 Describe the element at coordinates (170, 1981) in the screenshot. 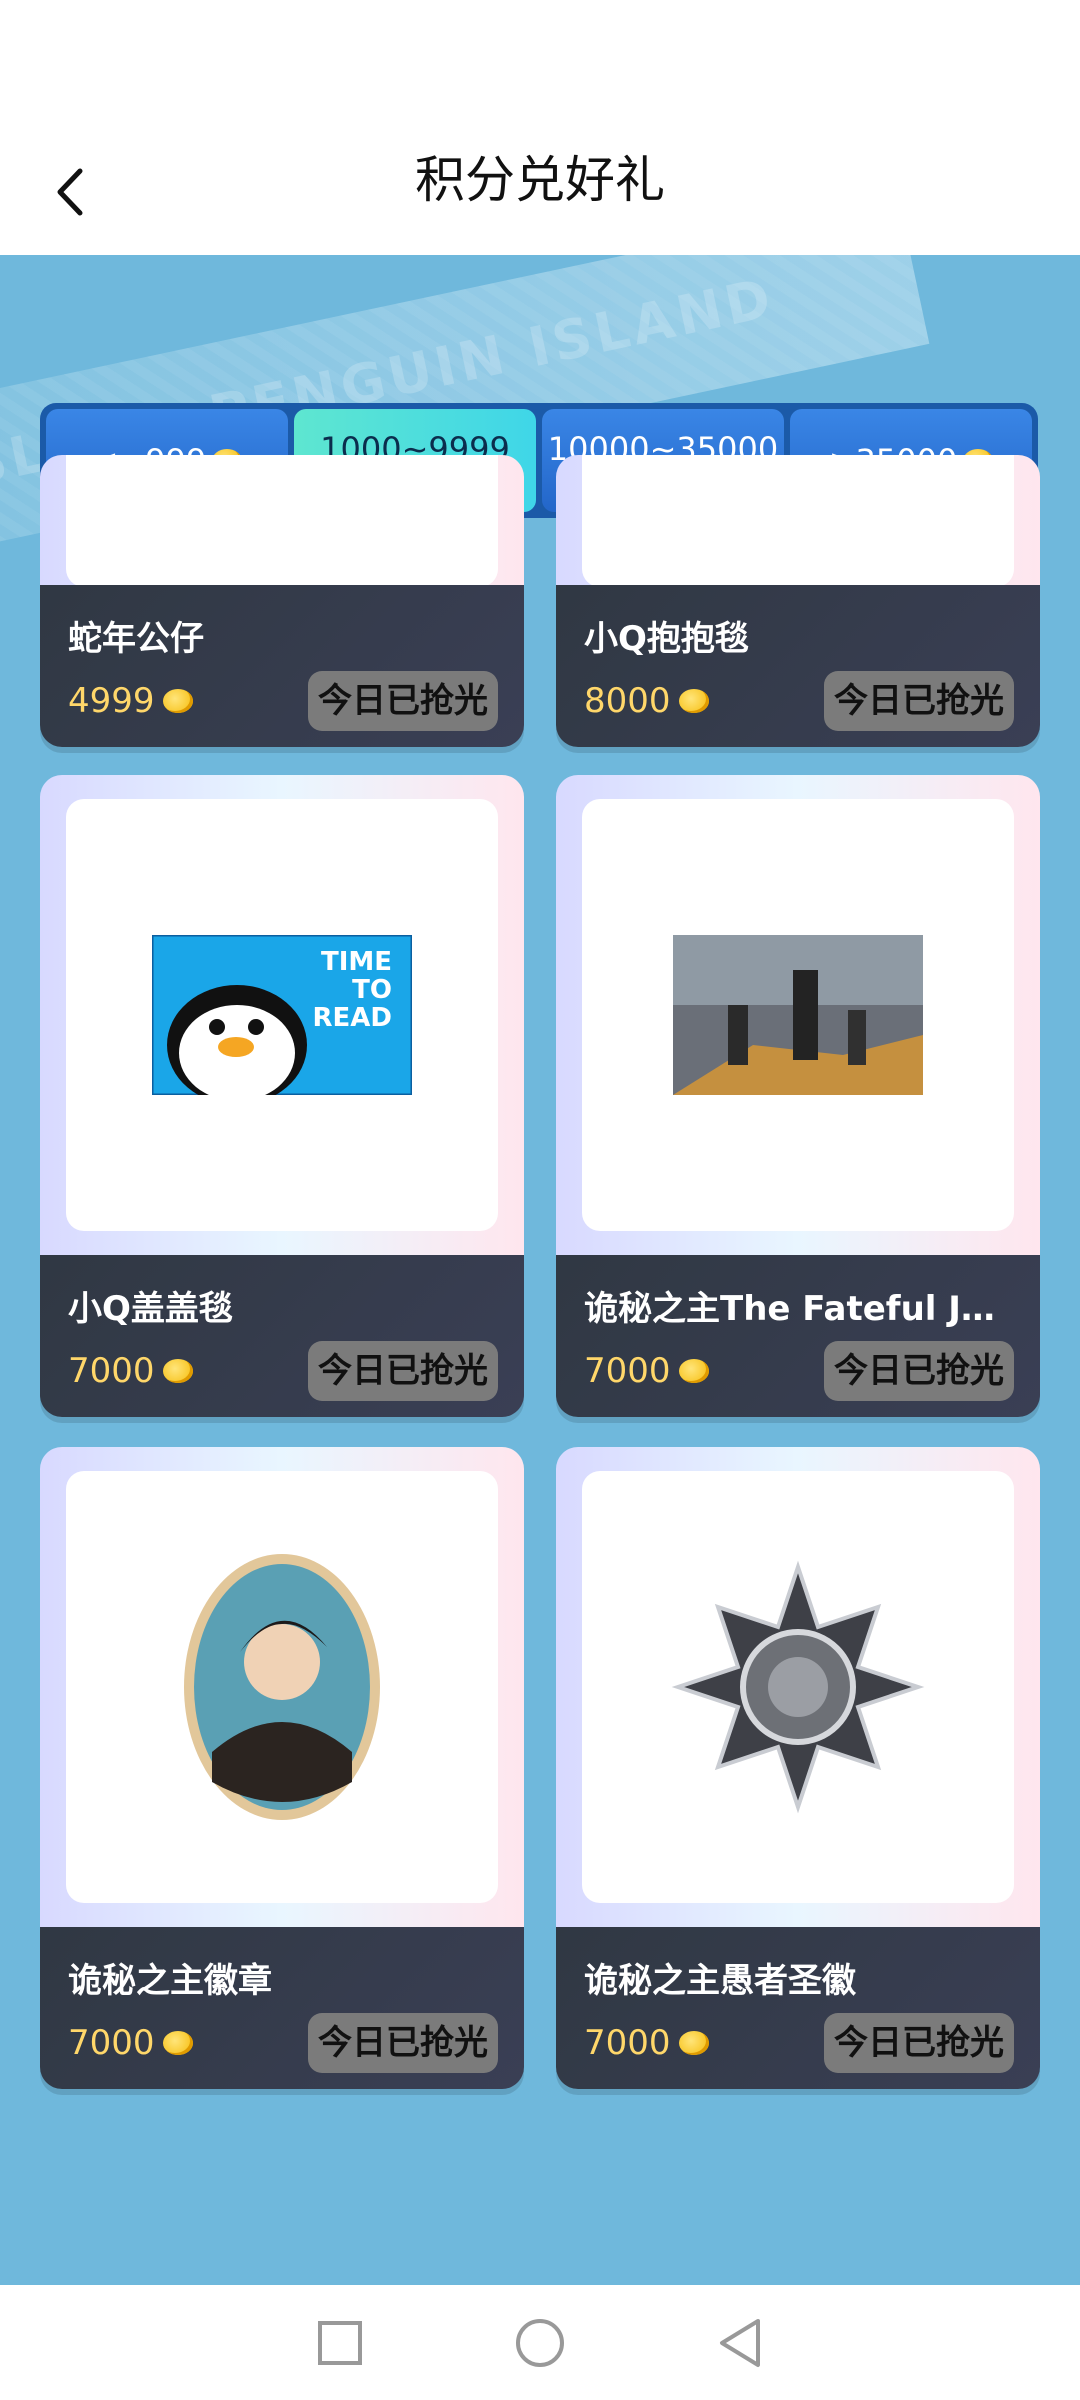

I see `product-name: 诡秘之主徽章` at that location.